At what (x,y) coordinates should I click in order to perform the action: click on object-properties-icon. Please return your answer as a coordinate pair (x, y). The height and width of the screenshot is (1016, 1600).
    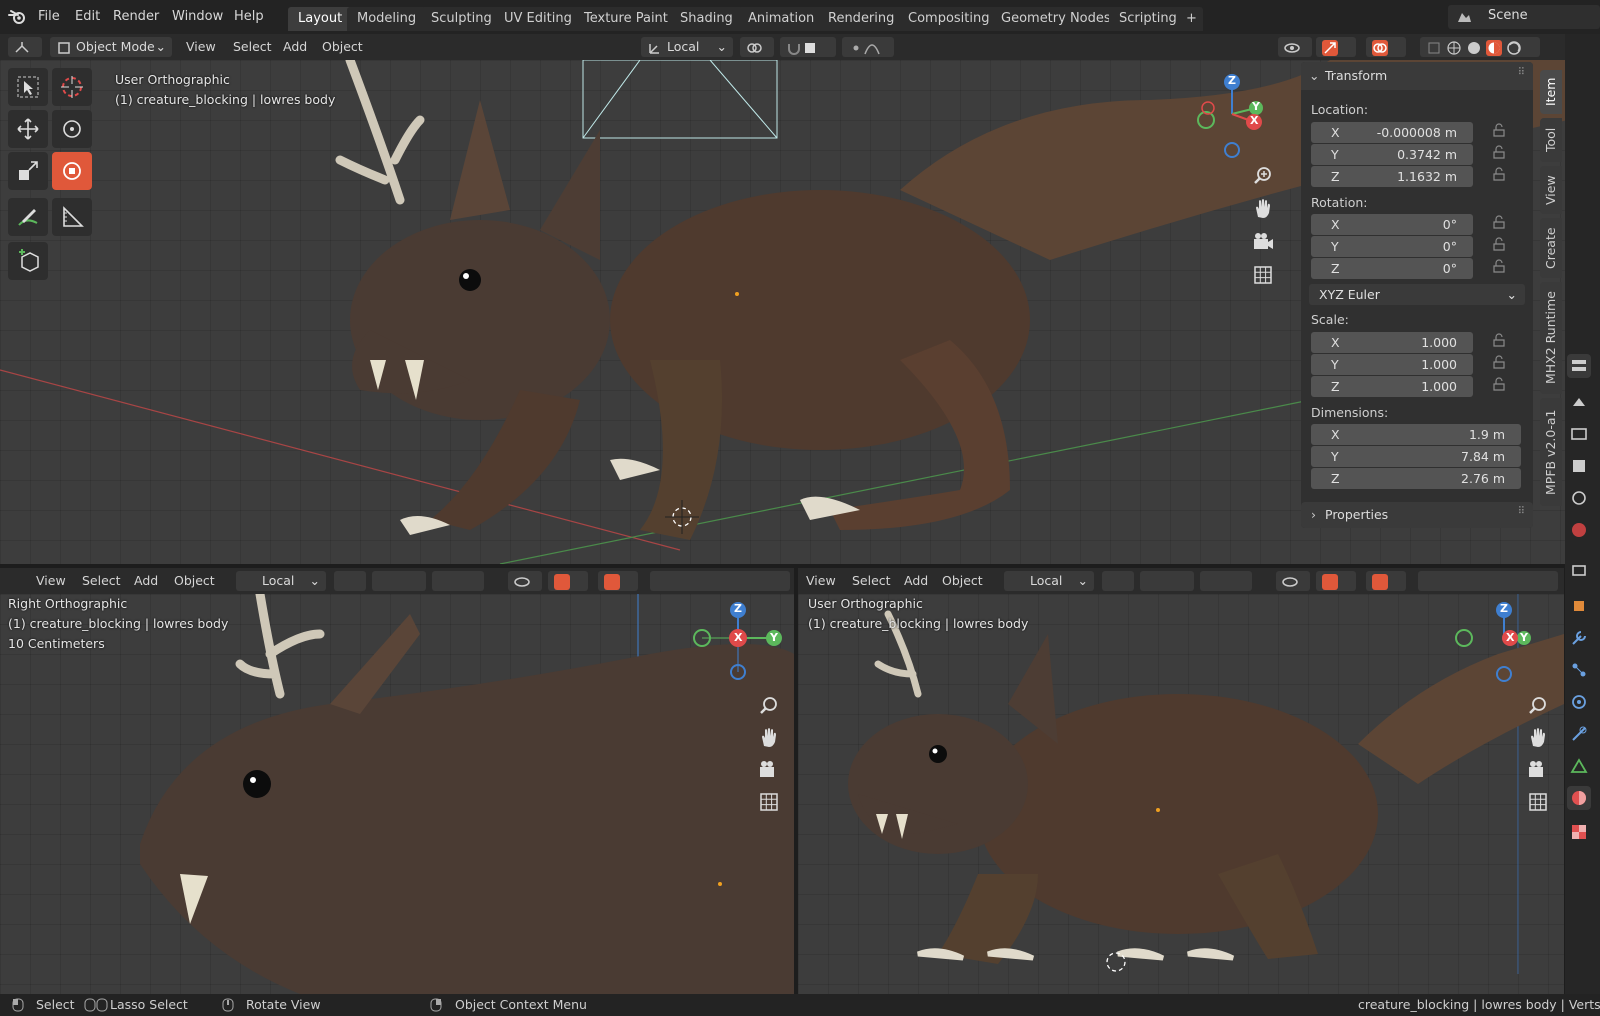
    Looking at the image, I should click on (1579, 606).